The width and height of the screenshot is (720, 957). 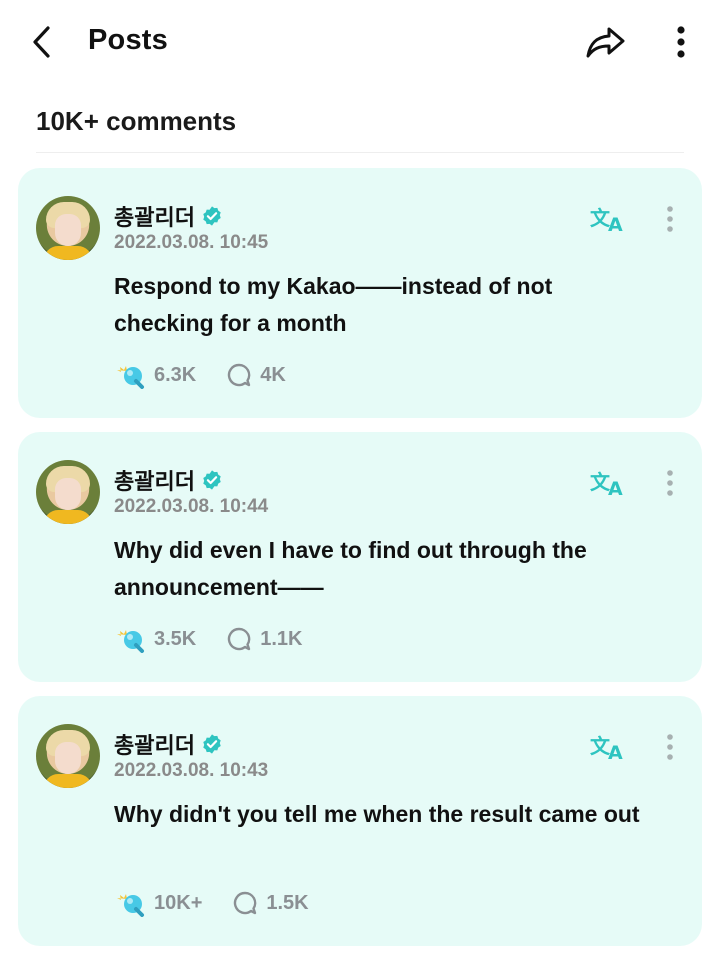 I want to click on reply-button: 1.5K, so click(x=270, y=903).